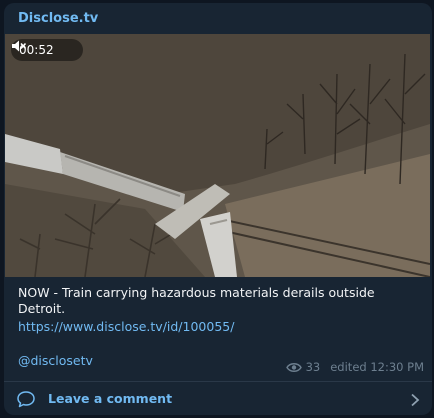 Image resolution: width=434 pixels, height=418 pixels. Describe the element at coordinates (126, 326) in the screenshot. I see `message-link: https://www.disclose.tv/id/100055/` at that location.